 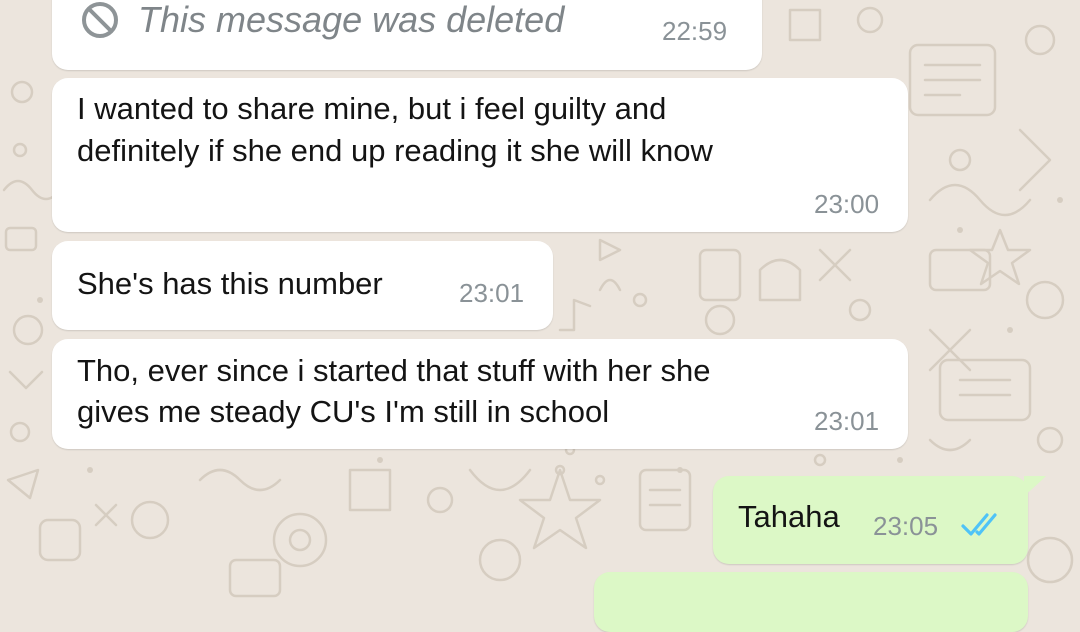 I want to click on message-bubble-incoming: She's has this number 23:01, so click(x=302, y=285).